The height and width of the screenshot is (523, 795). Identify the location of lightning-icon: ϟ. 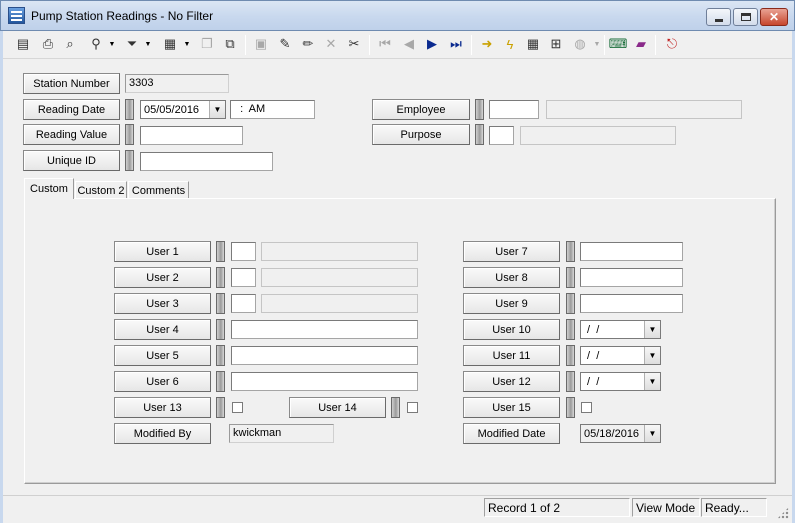
(510, 44).